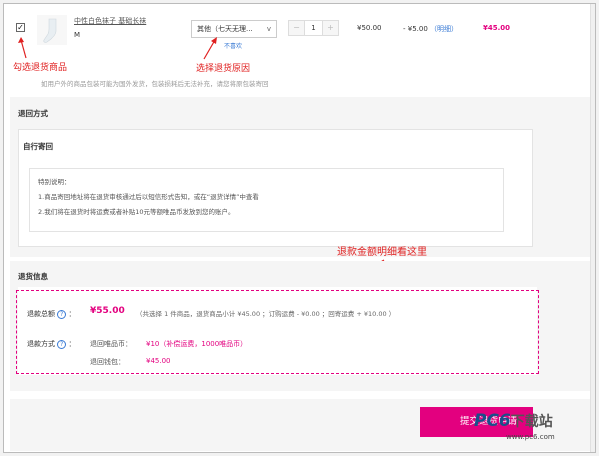 The height and width of the screenshot is (456, 599). Describe the element at coordinates (415, 29) in the screenshot. I see `discount-value: - ¥5.00` at that location.